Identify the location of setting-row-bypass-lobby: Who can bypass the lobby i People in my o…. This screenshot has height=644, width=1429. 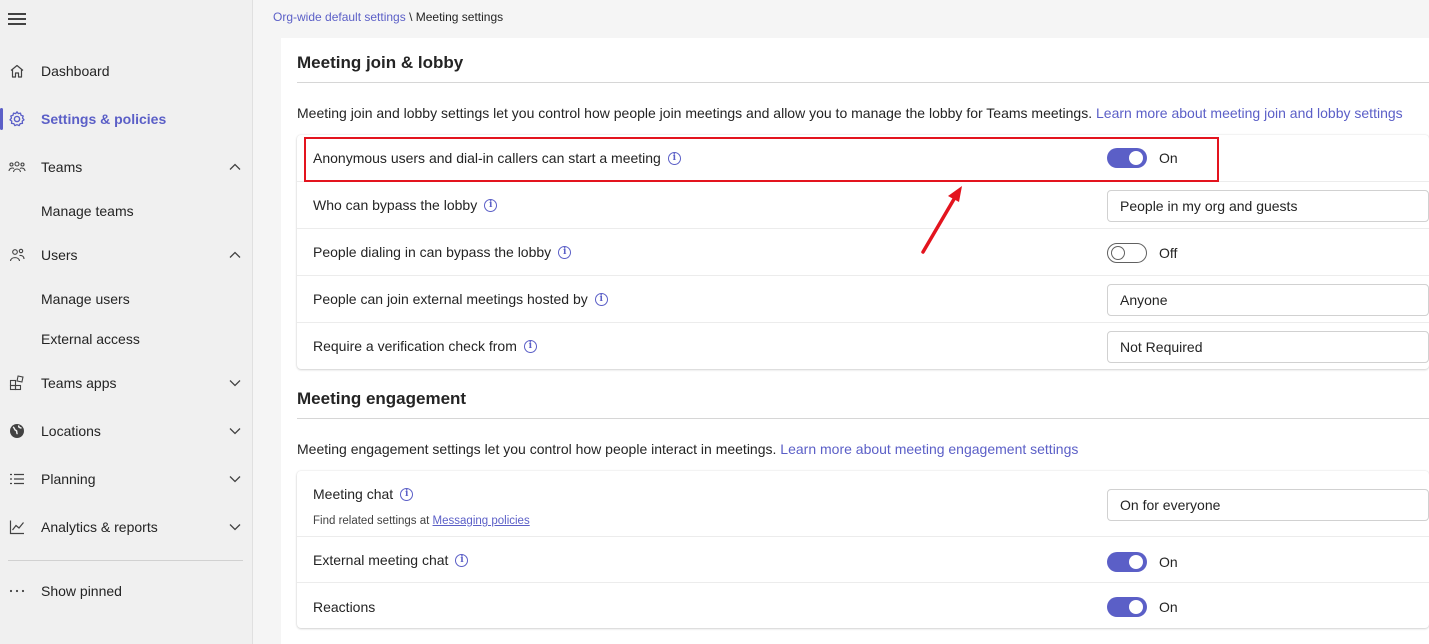
(863, 205).